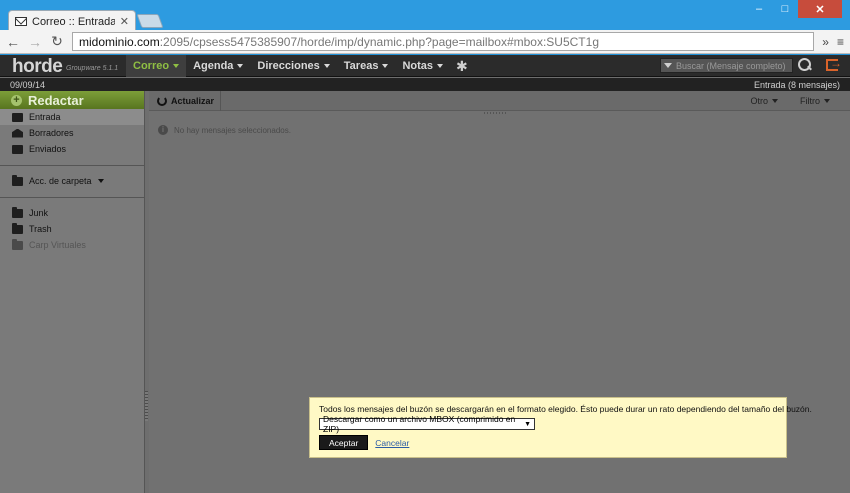  I want to click on search-input: Buscar (Mensaje completo), so click(726, 65).